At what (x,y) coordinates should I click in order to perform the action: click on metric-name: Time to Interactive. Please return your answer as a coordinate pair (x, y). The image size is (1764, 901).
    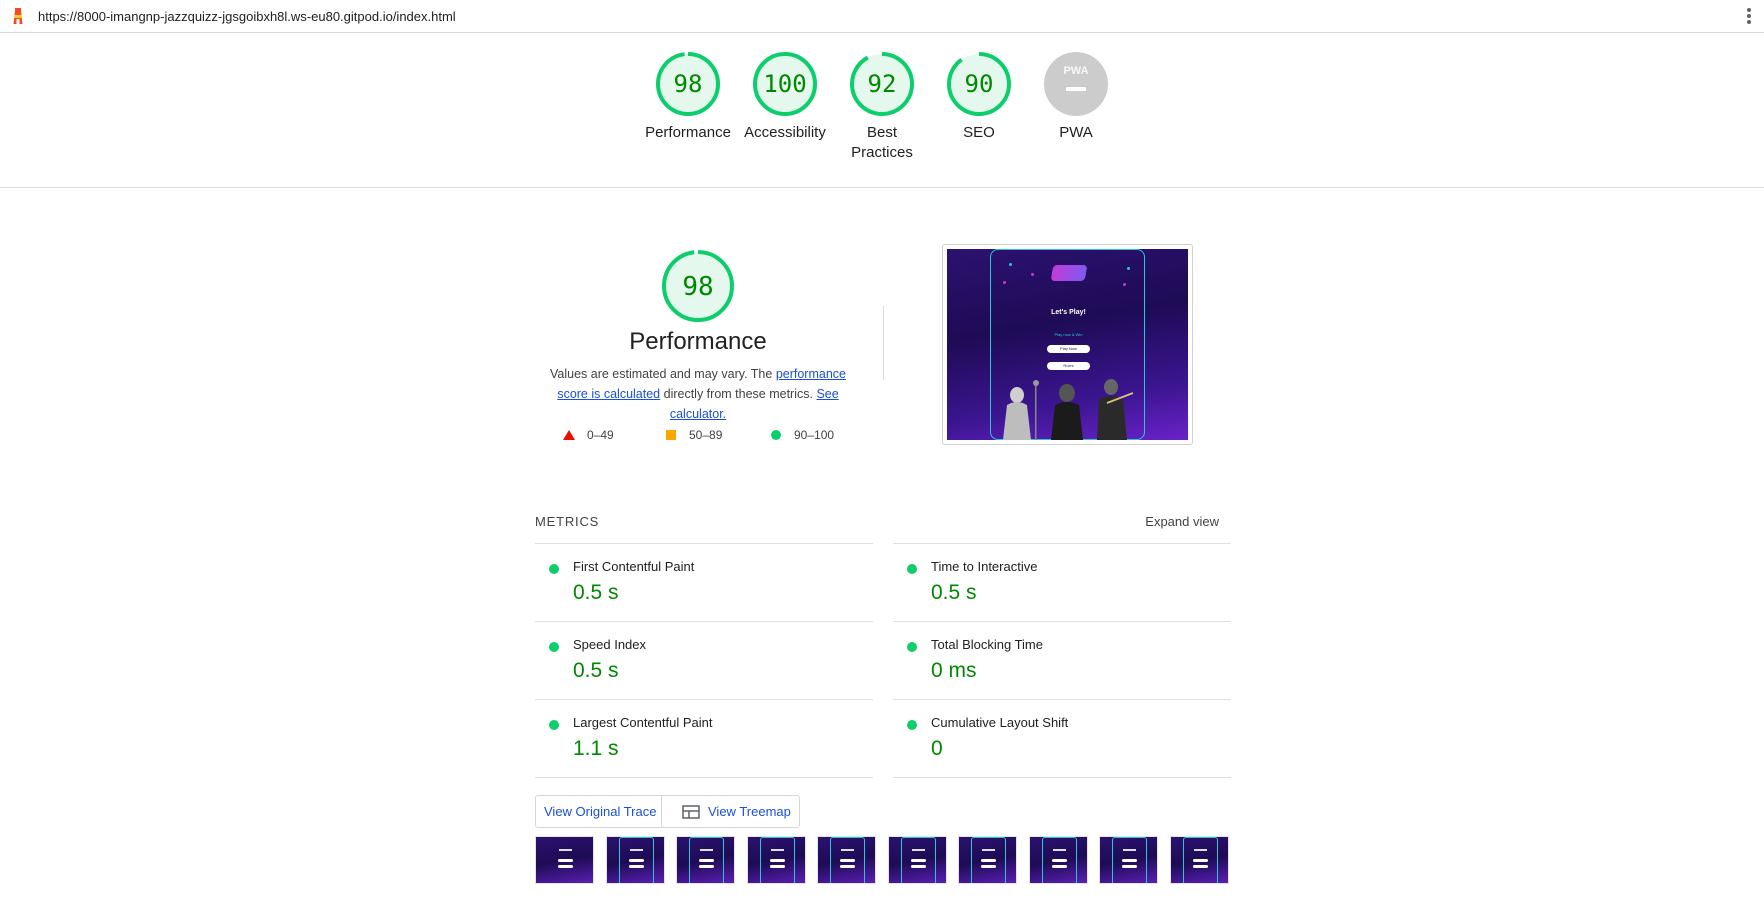
    Looking at the image, I should click on (984, 566).